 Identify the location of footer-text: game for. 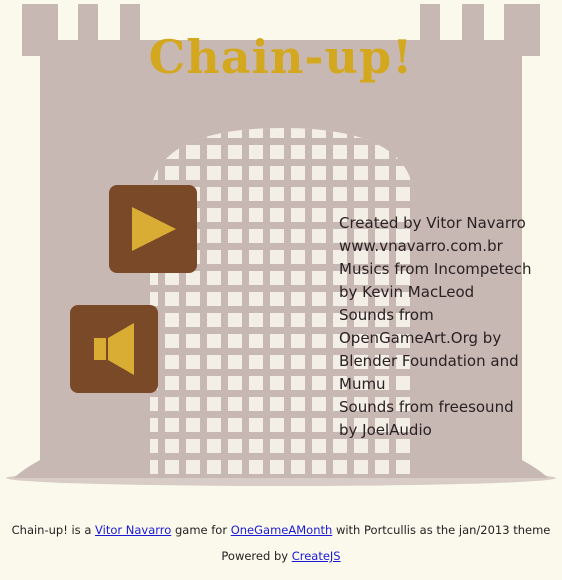
(201, 530).